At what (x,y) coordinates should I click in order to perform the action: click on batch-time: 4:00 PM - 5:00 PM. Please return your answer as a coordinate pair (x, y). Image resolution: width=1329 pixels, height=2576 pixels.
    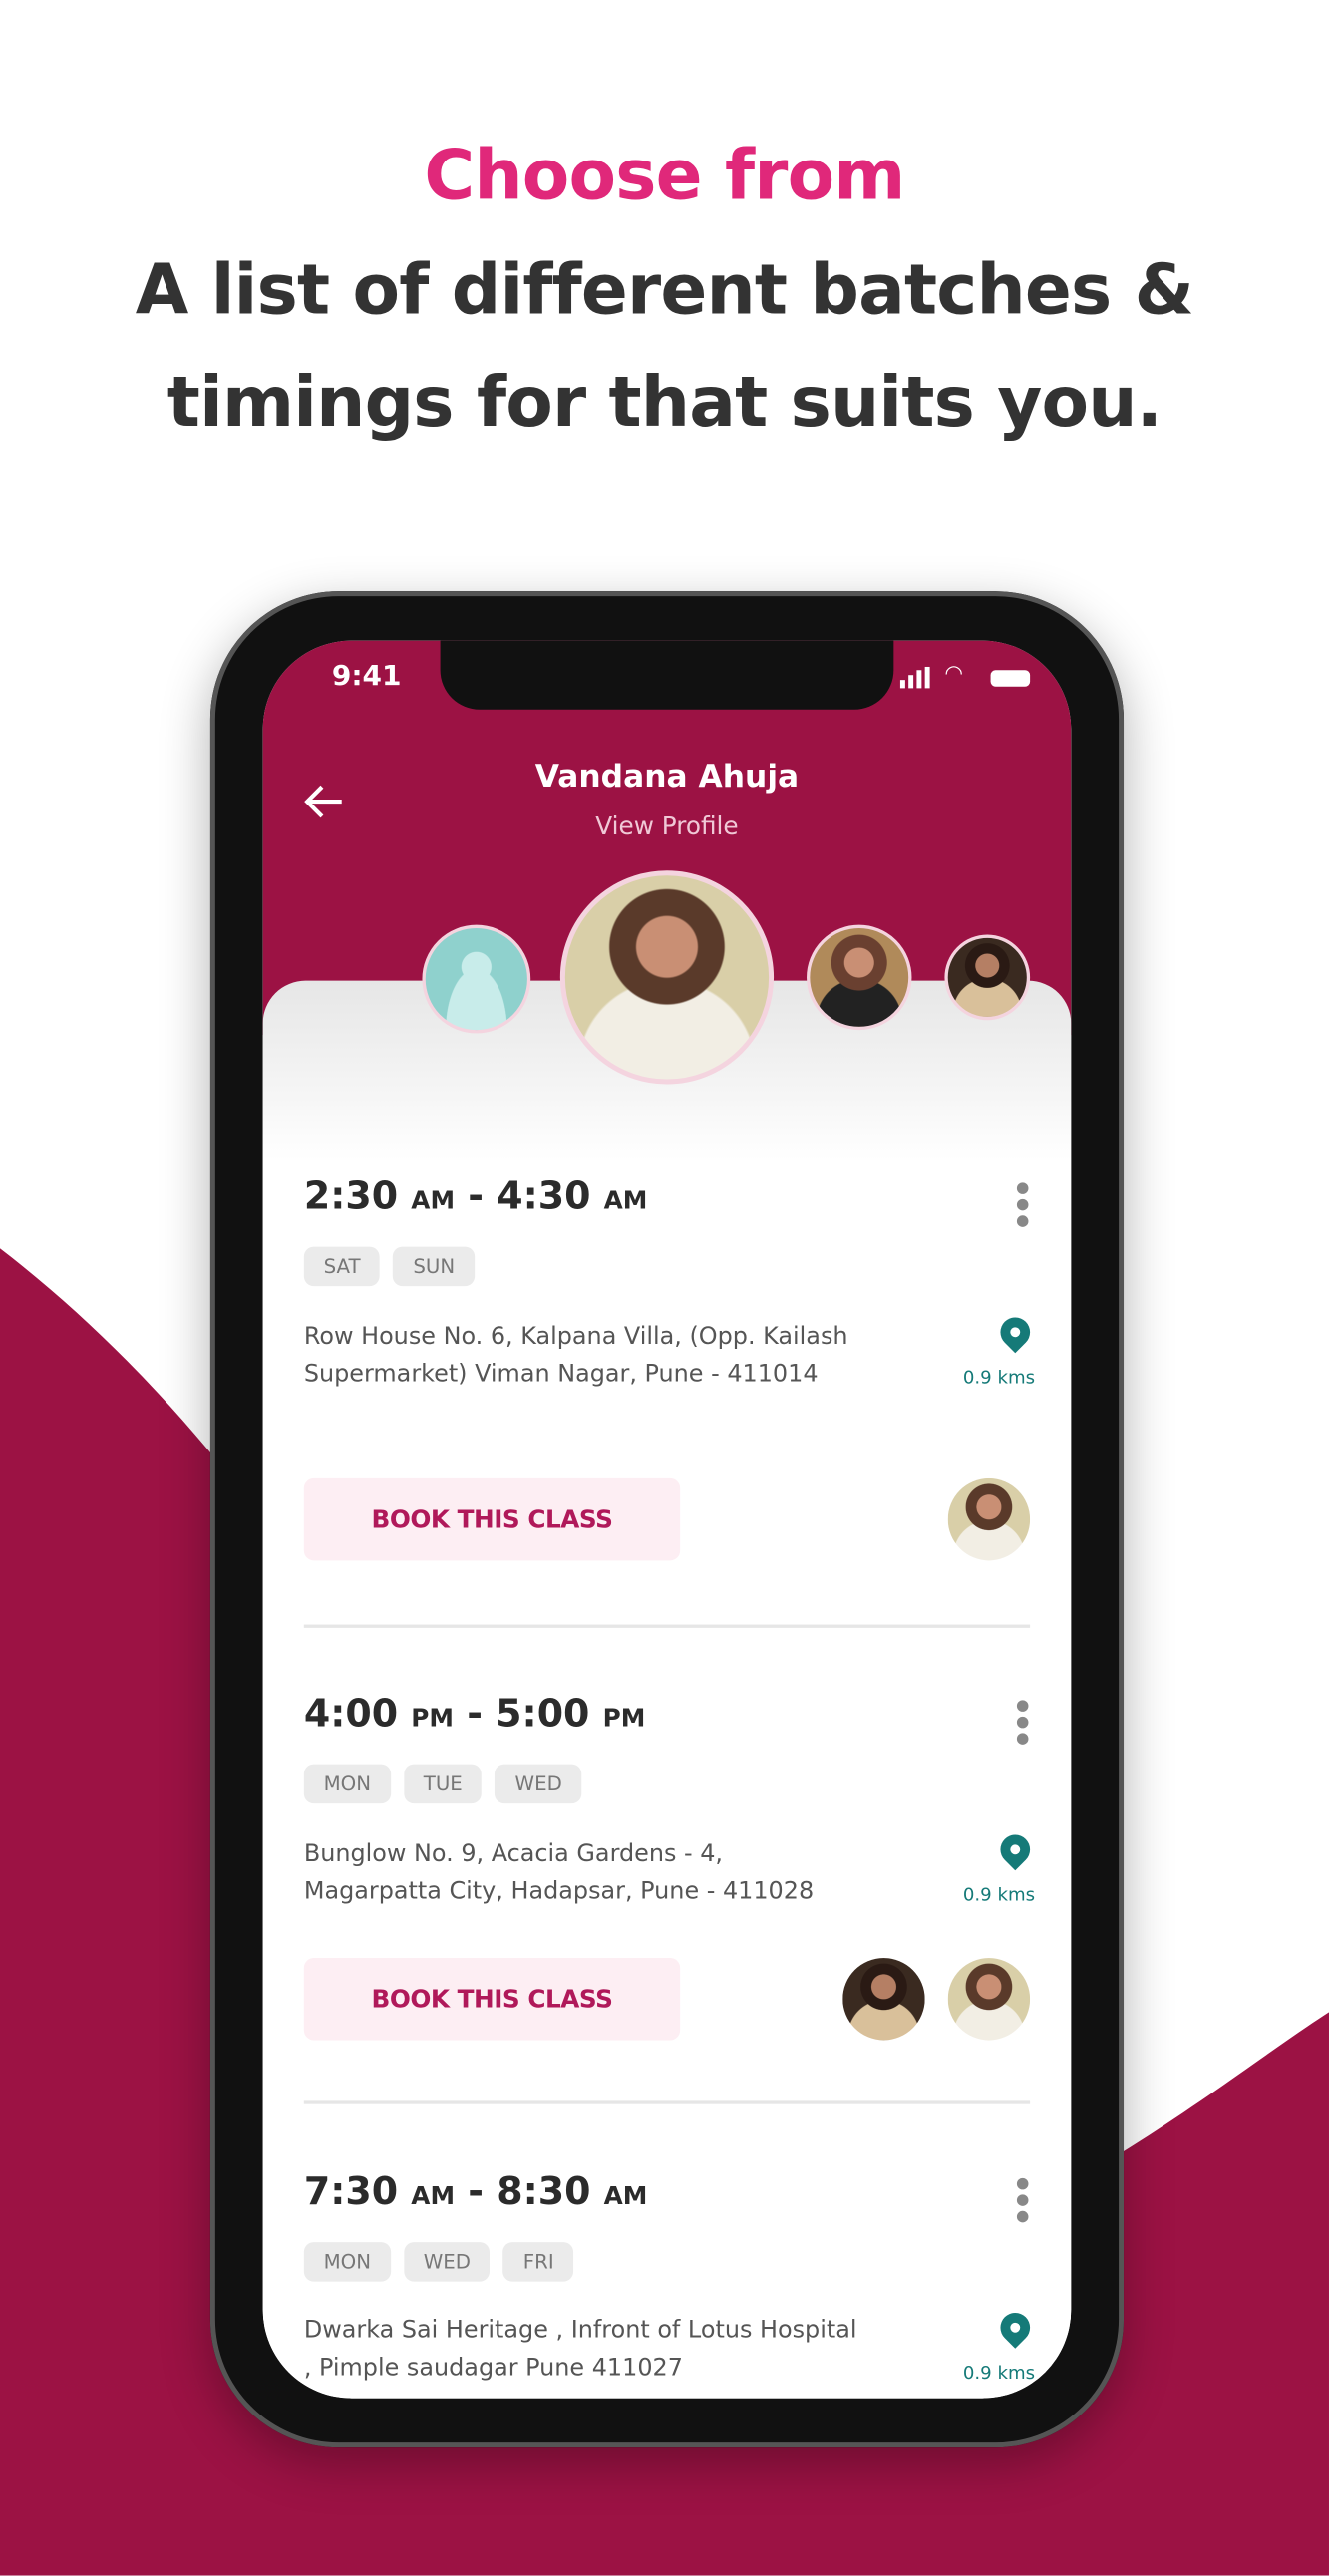
    Looking at the image, I should click on (474, 1715).